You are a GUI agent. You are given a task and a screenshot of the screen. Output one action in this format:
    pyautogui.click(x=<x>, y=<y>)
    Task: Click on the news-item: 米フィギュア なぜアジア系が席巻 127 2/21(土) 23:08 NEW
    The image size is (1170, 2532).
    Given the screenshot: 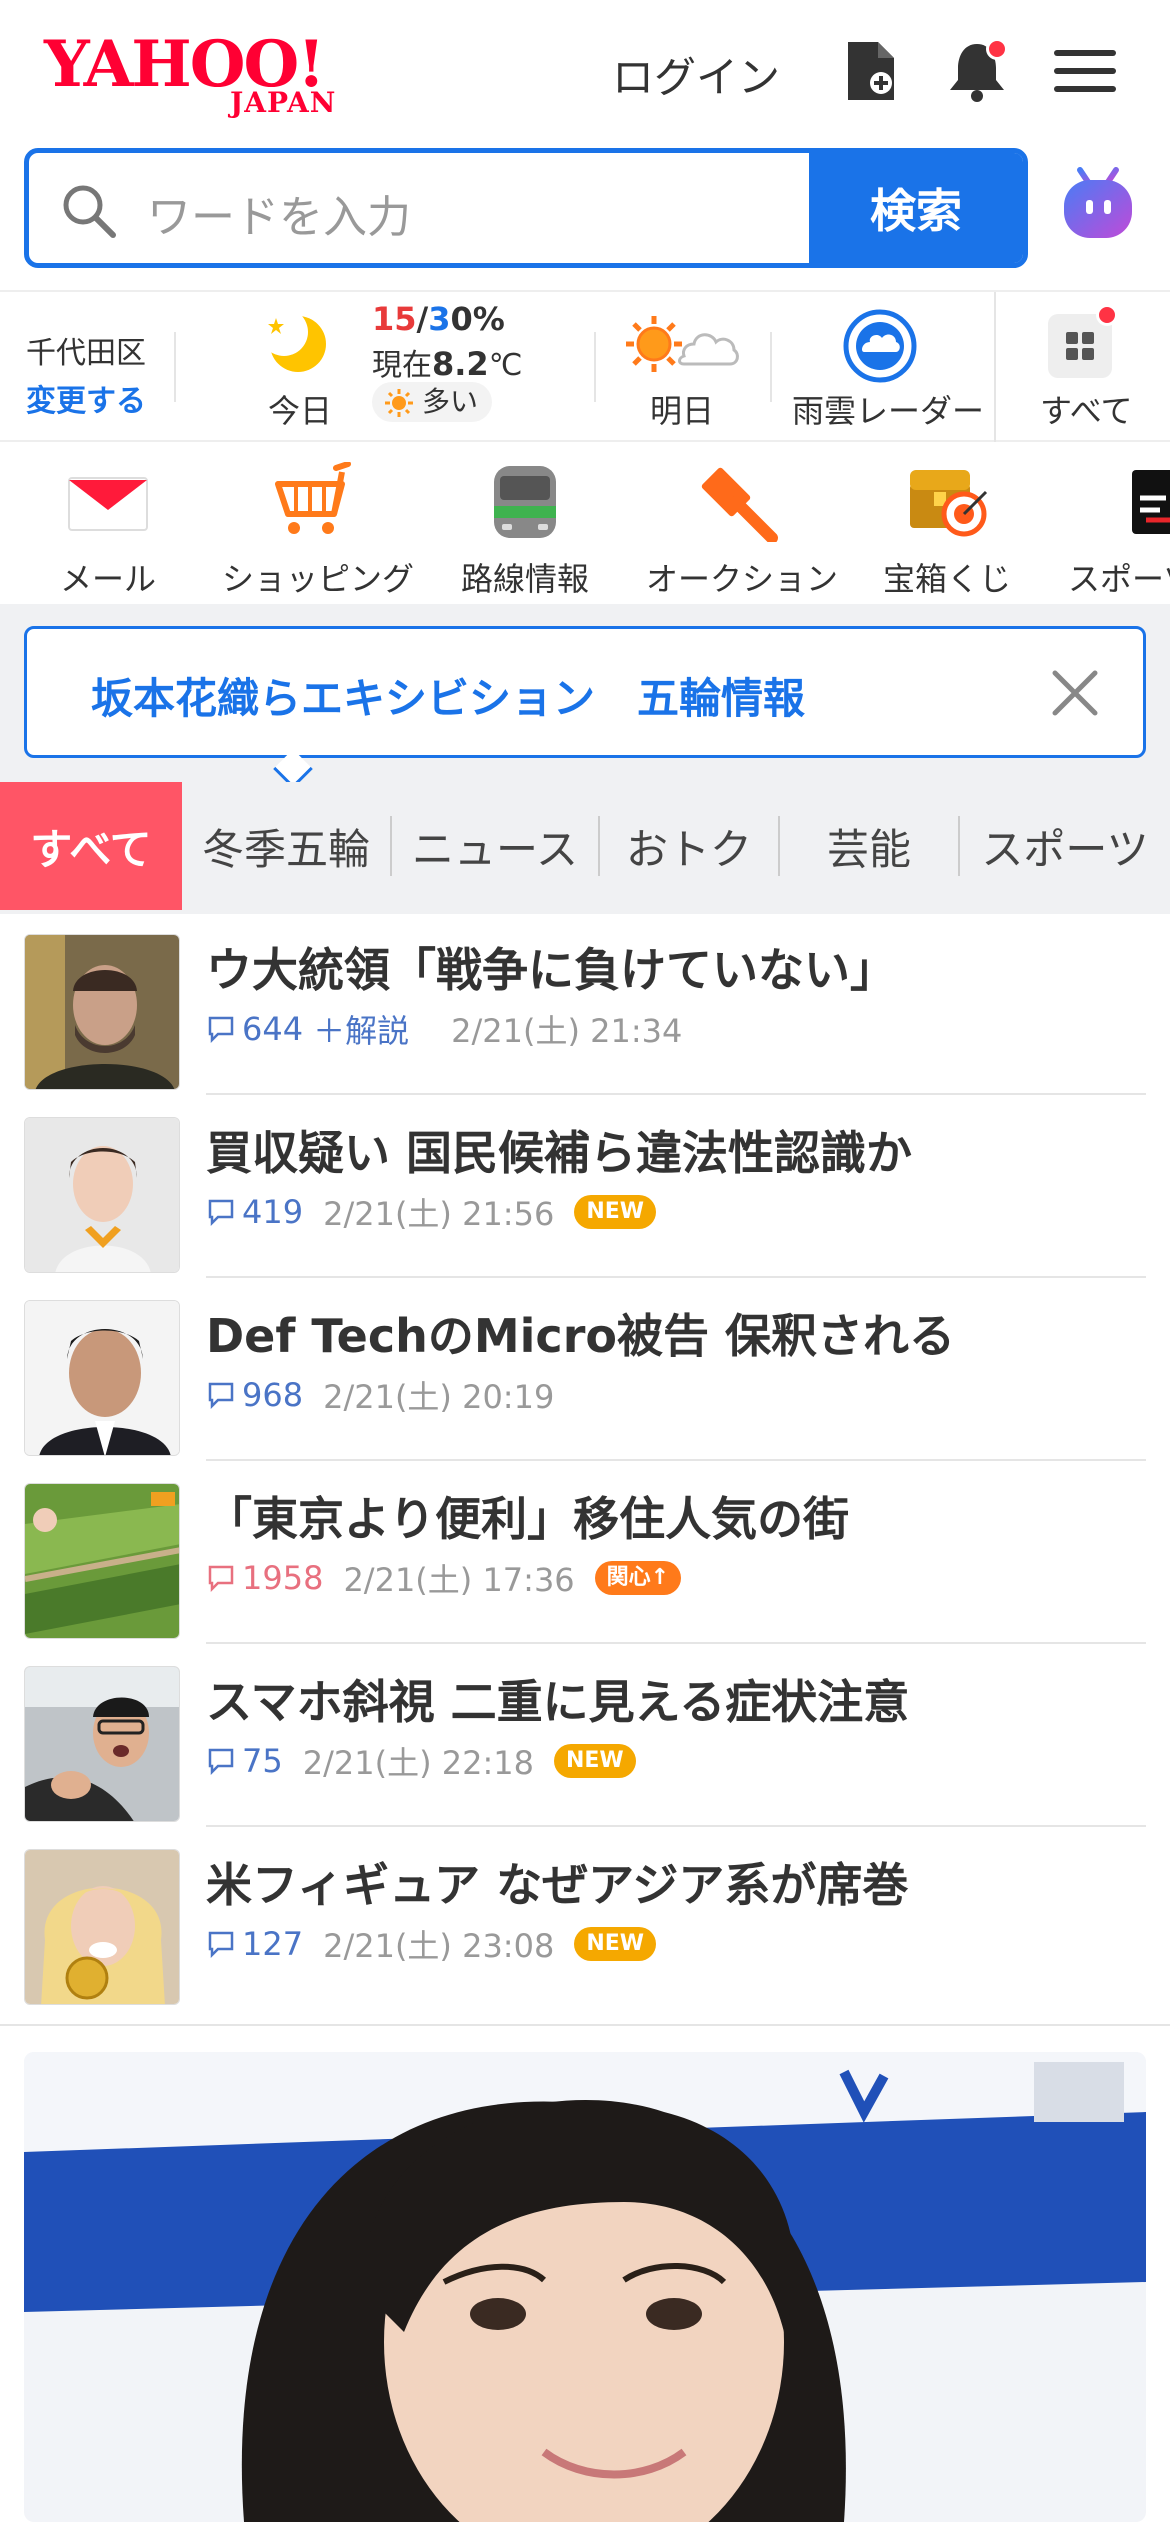 What is the action you would take?
    pyautogui.click(x=585, y=1918)
    